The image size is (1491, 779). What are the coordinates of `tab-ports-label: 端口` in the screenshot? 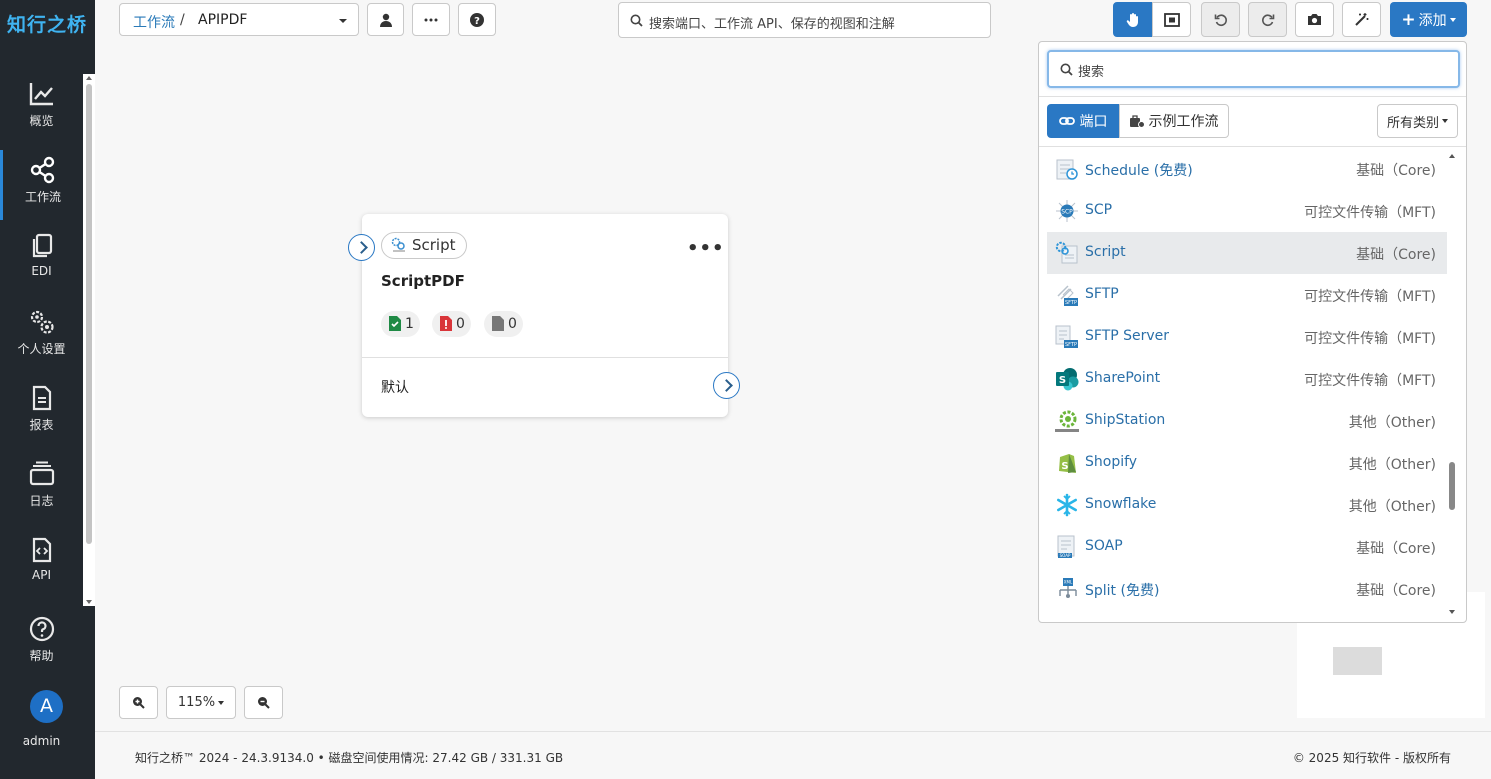 It's located at (1093, 122).